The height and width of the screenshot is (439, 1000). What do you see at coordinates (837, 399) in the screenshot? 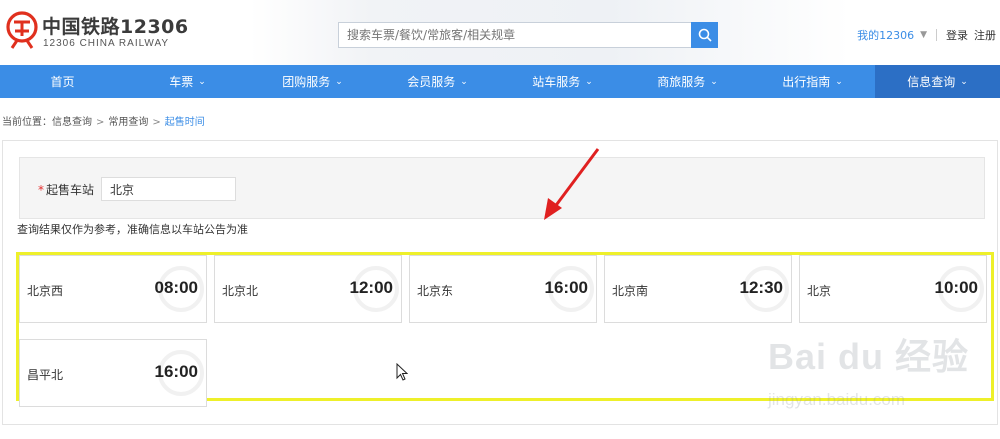
I see `watermark-url: jingyan.baidu.com` at bounding box center [837, 399].